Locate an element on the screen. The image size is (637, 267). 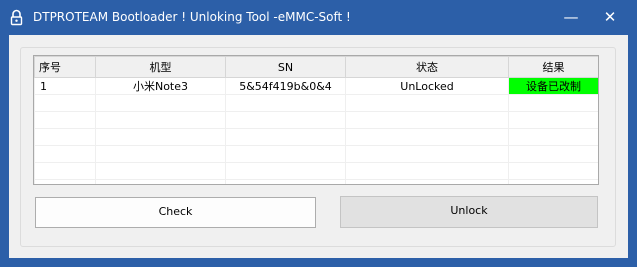
cell-status: UnLocked is located at coordinates (427, 86).